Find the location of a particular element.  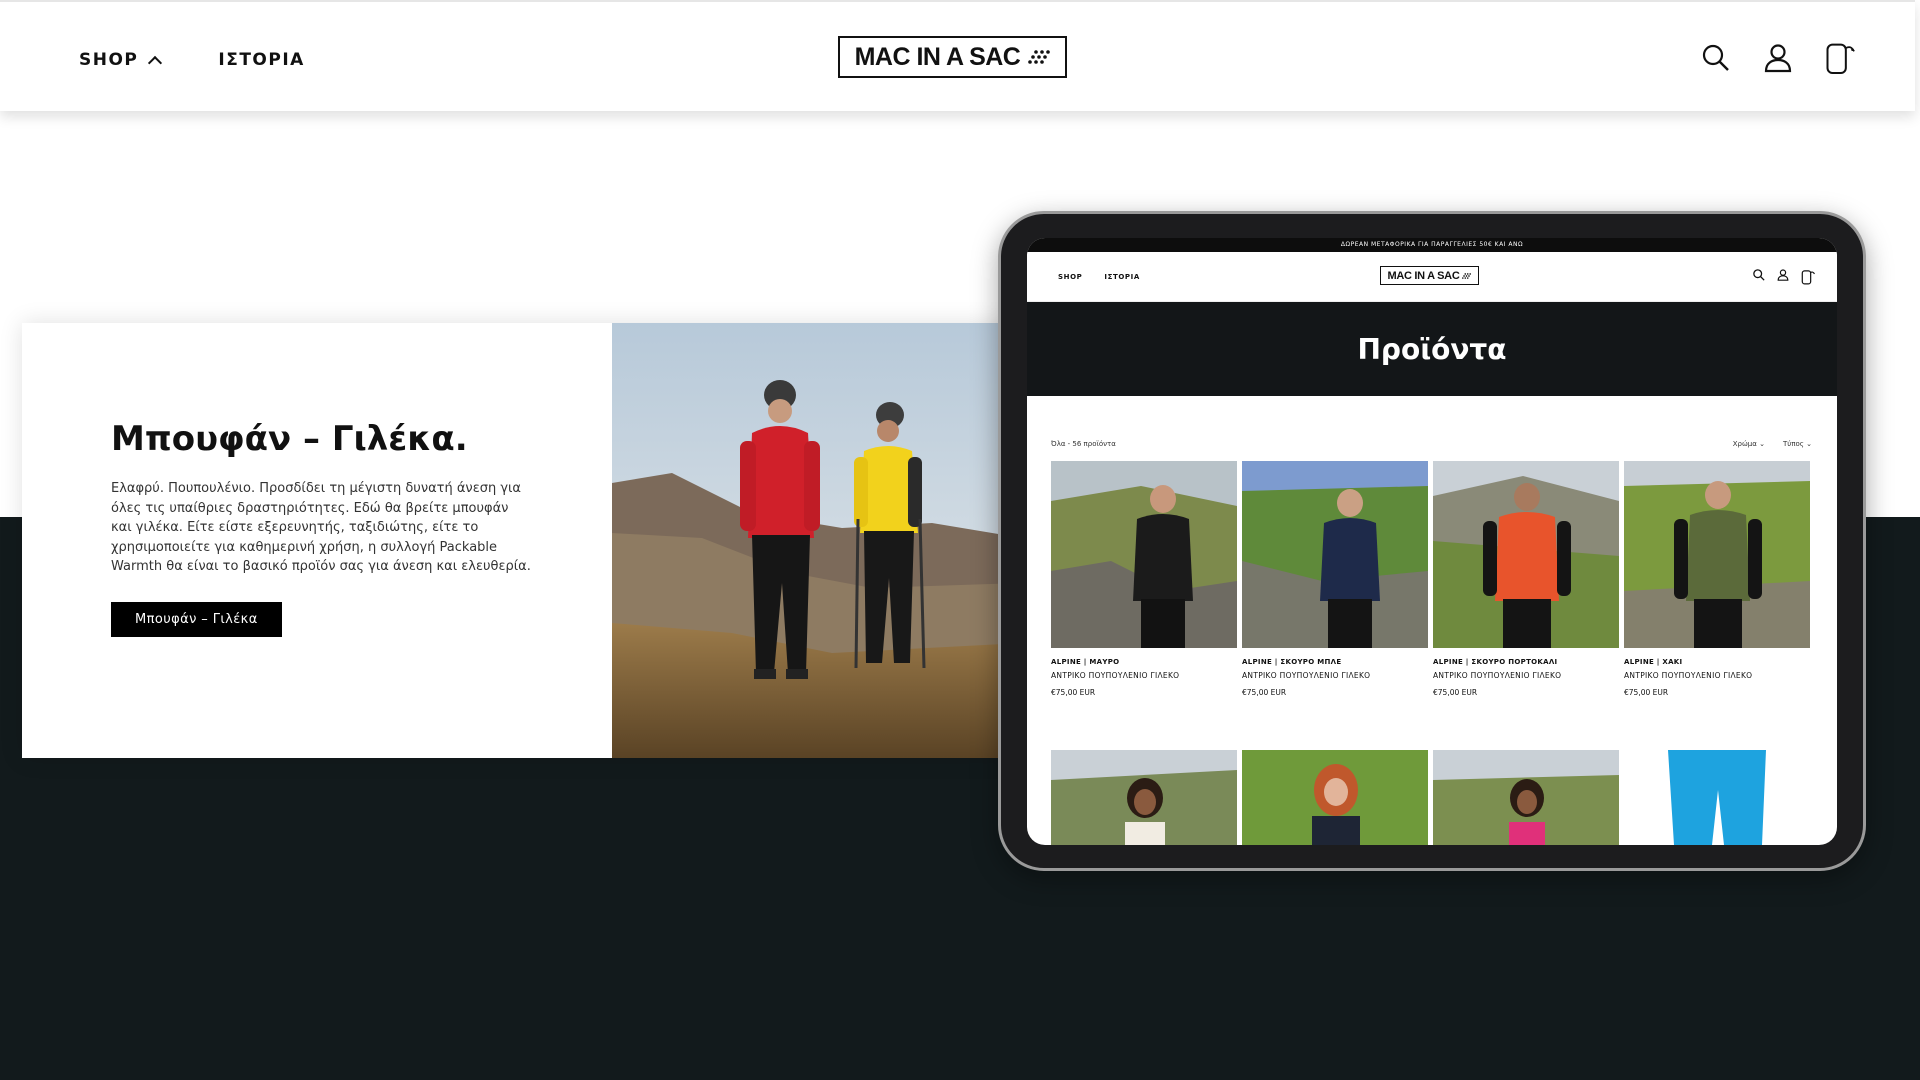

products-title: Προϊόντα is located at coordinates (1432, 349).